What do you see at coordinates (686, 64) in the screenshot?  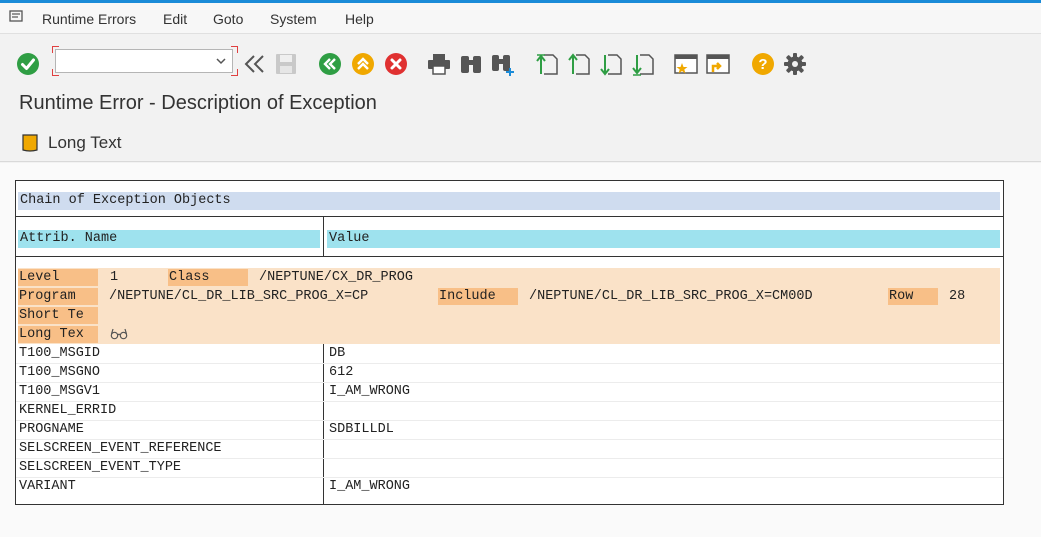 I see `create-session-icon` at bounding box center [686, 64].